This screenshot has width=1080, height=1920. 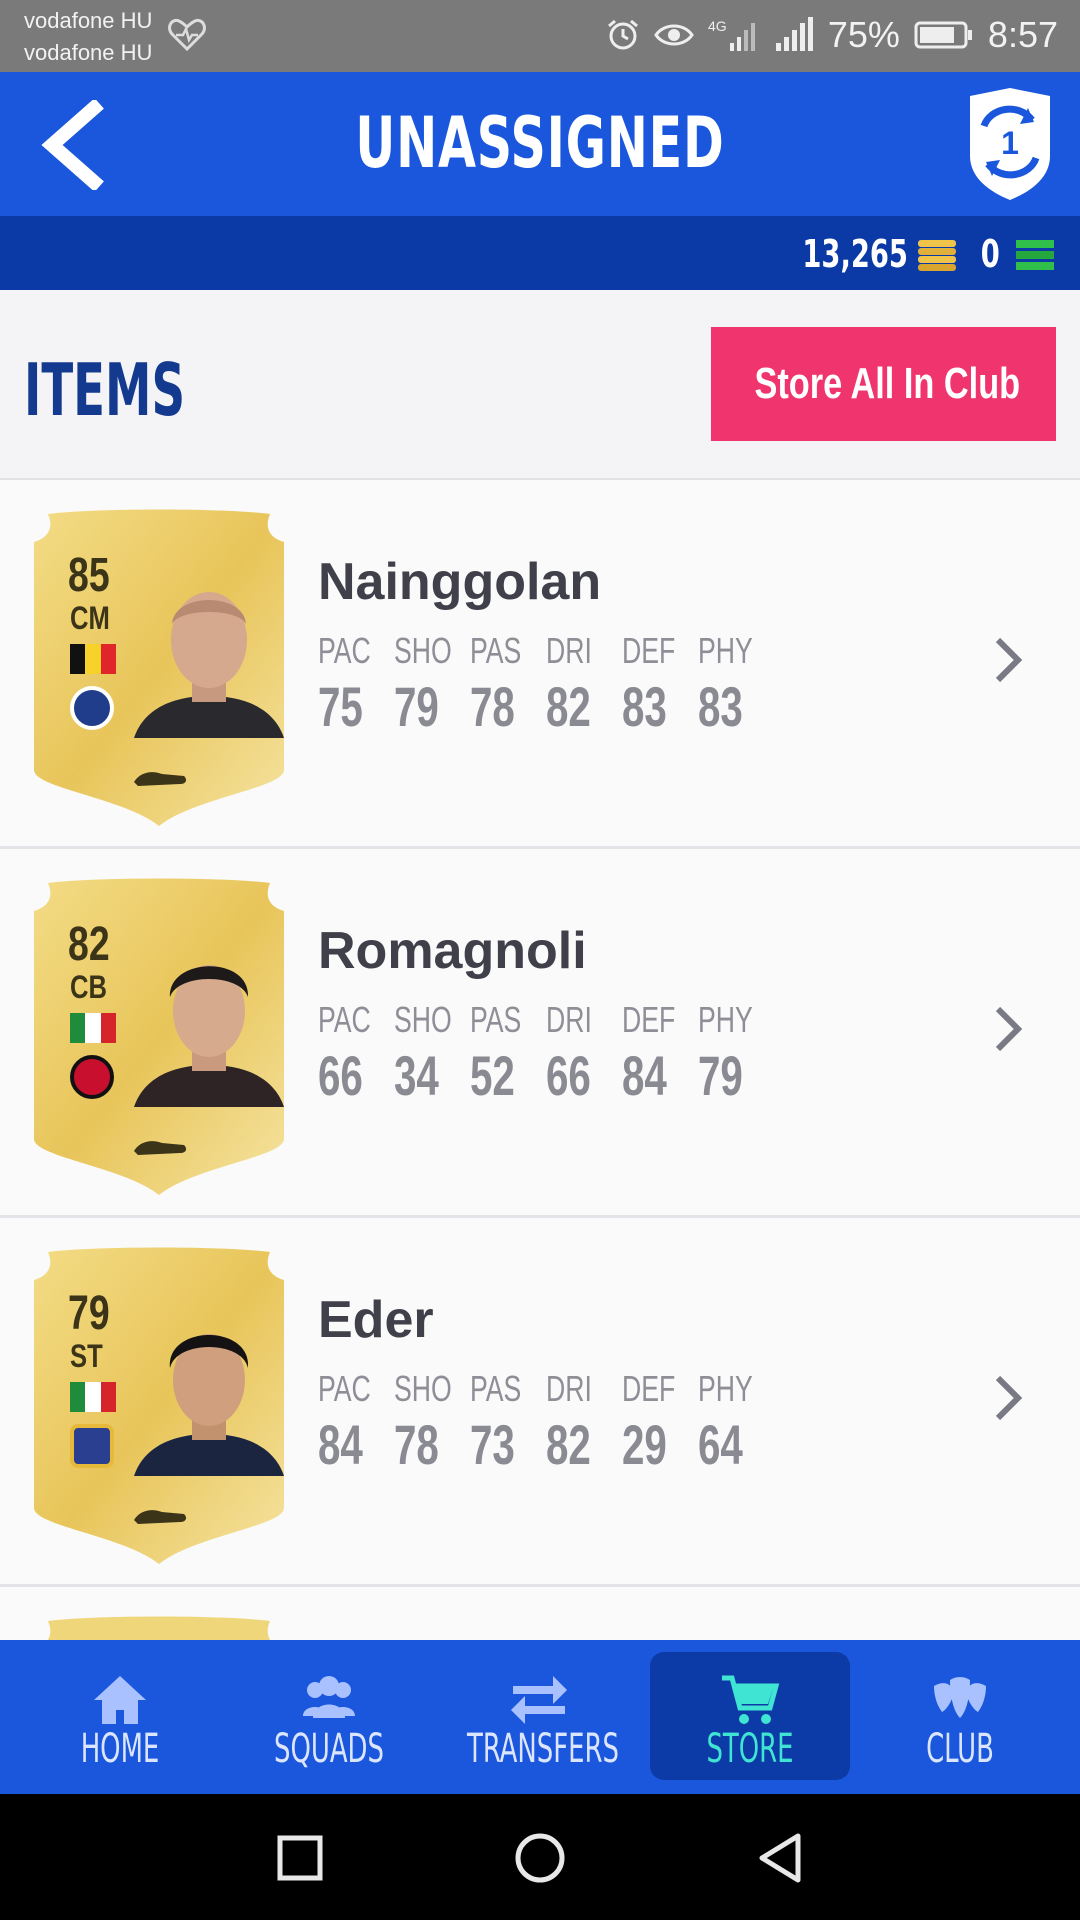 I want to click on stat-value: 64, so click(x=720, y=1444).